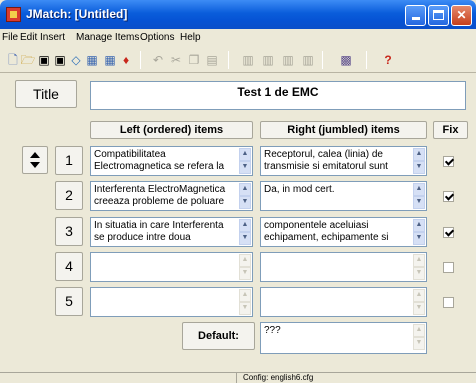 Image resolution: width=476 pixels, height=383 pixels. Describe the element at coordinates (76, 60) in the screenshot. I see `tag-icon: ◇` at that location.